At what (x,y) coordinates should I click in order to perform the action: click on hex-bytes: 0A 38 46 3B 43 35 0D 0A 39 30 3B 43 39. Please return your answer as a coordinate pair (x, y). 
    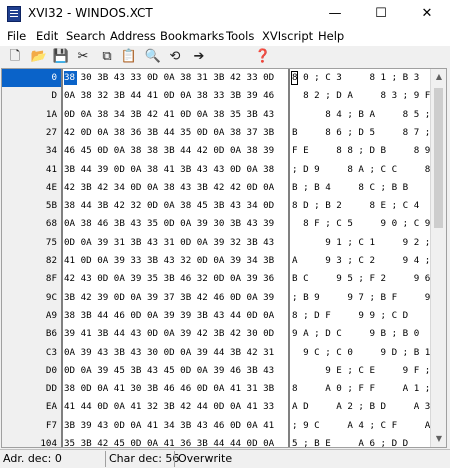
    Looking at the image, I should click on (169, 224).